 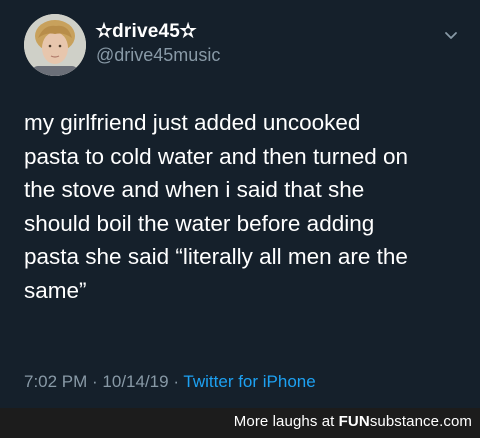 What do you see at coordinates (146, 31) in the screenshot?
I see `display-name: ✫drive45✫` at bounding box center [146, 31].